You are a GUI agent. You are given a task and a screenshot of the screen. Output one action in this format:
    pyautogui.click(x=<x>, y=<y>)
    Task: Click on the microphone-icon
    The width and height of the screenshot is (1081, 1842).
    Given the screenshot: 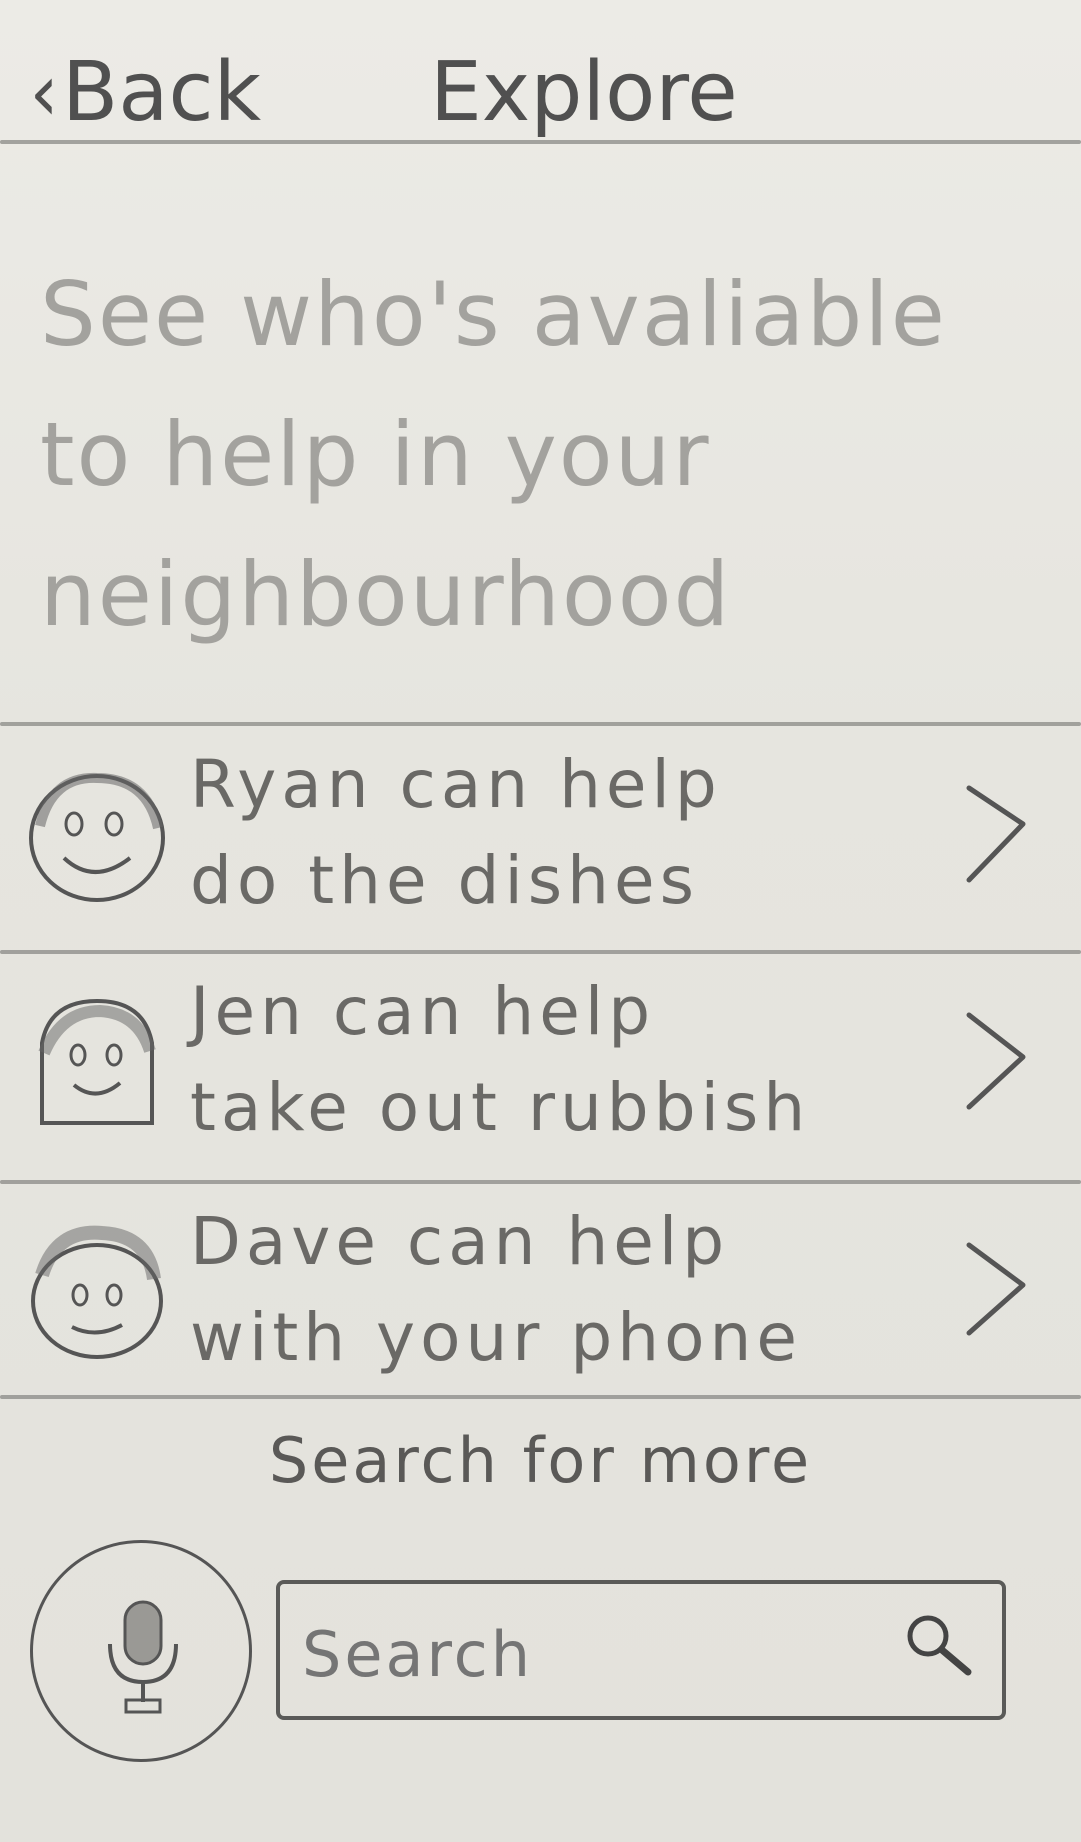 What is the action you would take?
    pyautogui.click(x=143, y=1657)
    